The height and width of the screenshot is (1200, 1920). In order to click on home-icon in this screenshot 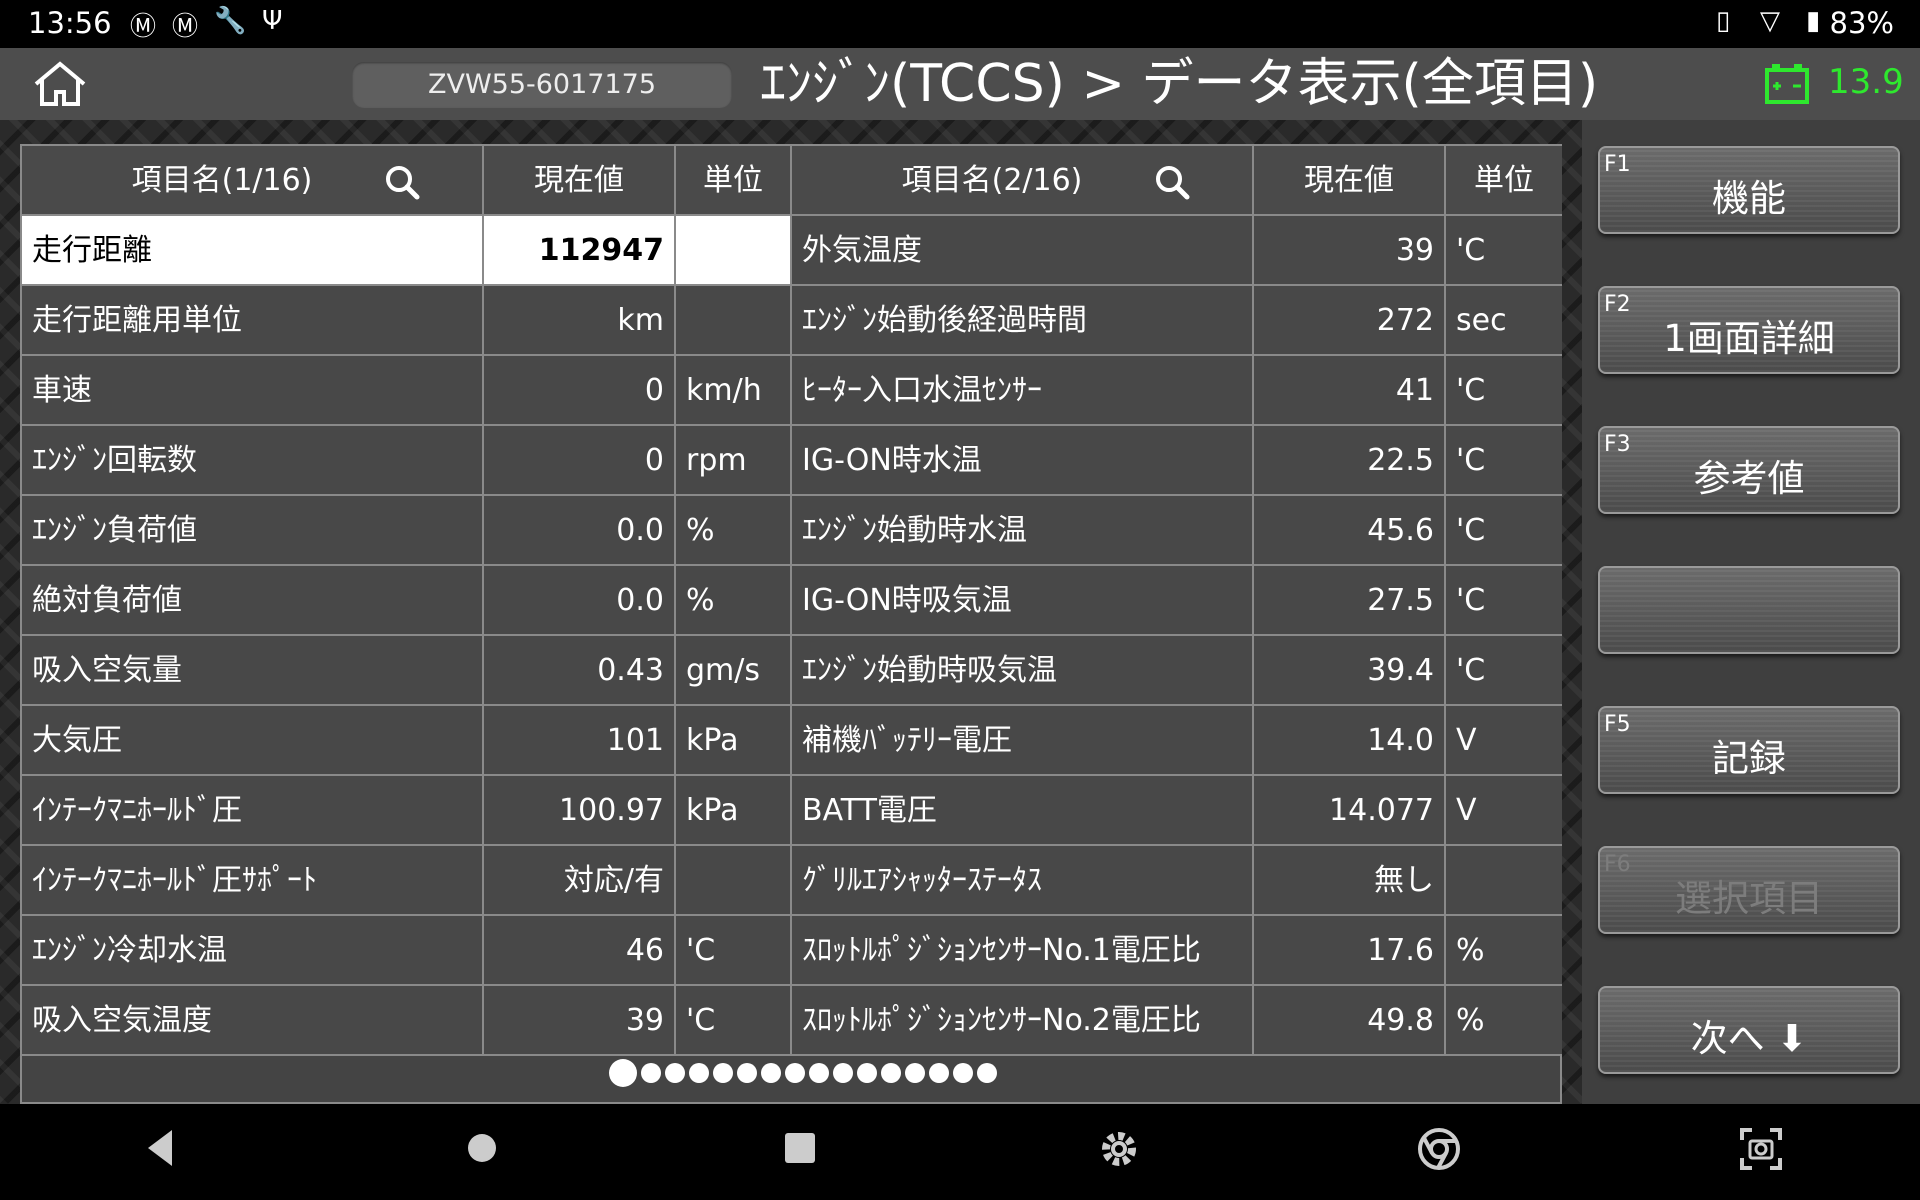, I will do `click(60, 85)`.